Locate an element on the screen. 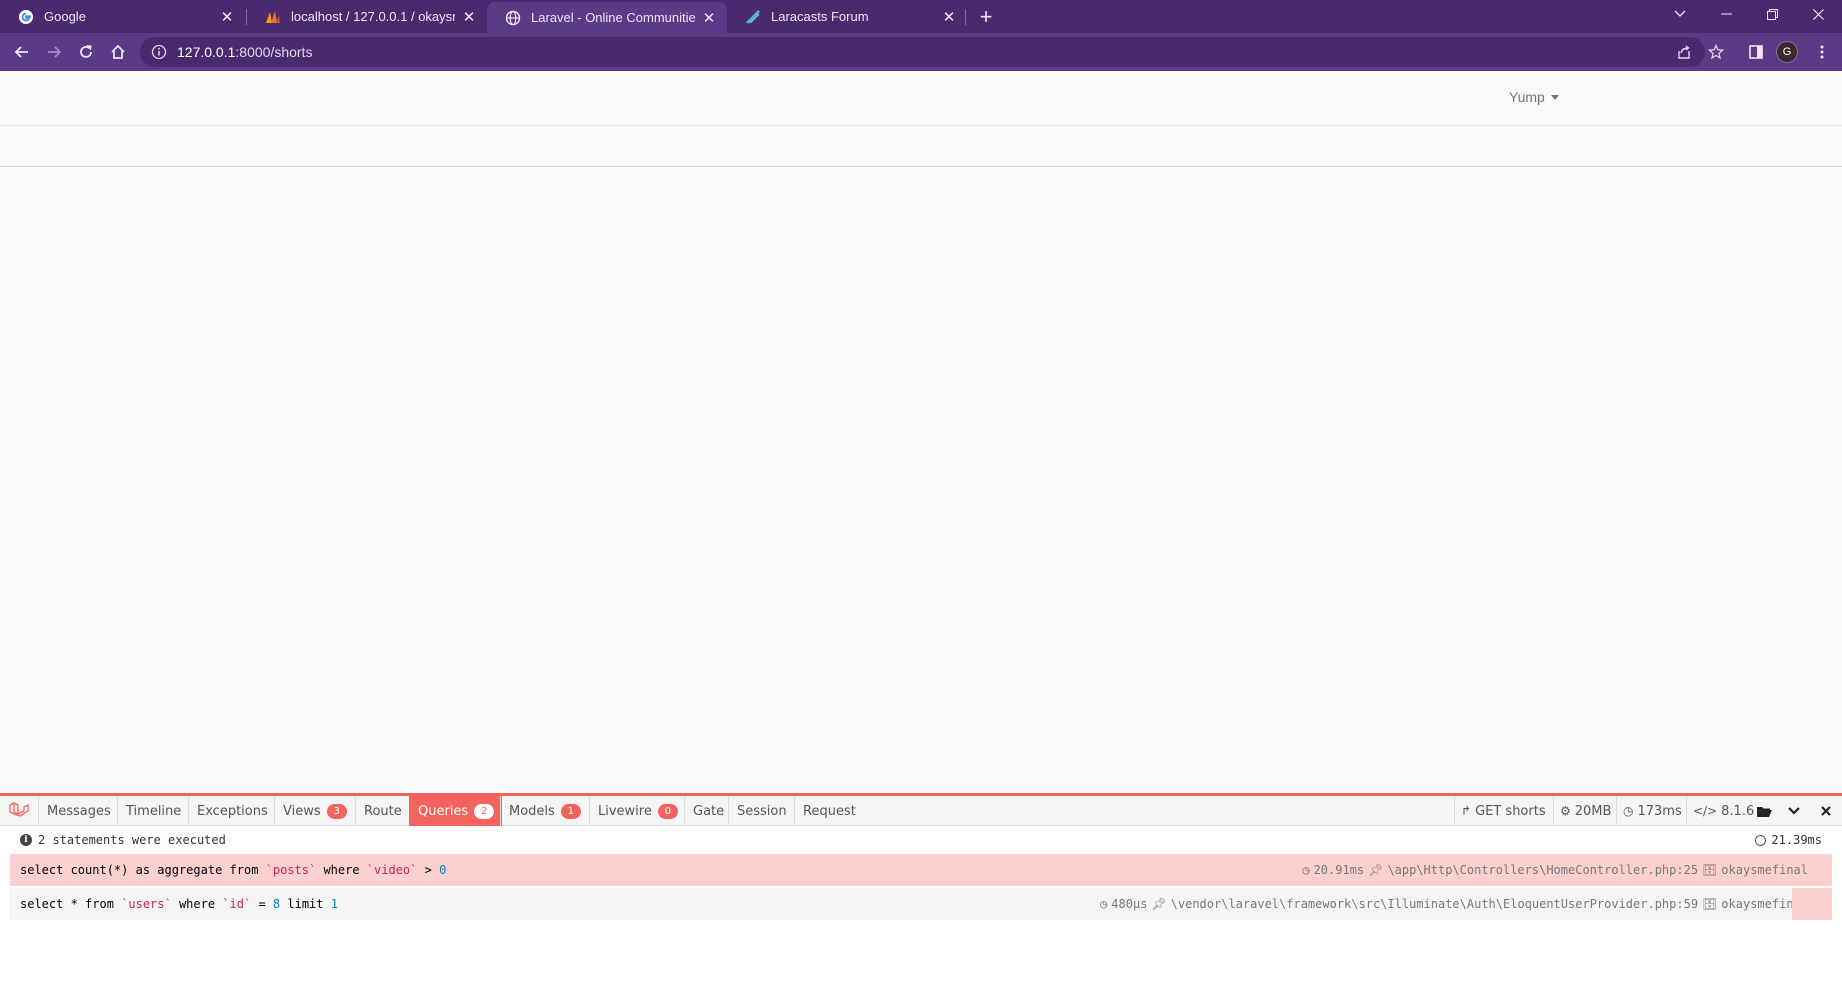 This screenshot has width=1842, height=996. tab-label: Request is located at coordinates (829, 811).